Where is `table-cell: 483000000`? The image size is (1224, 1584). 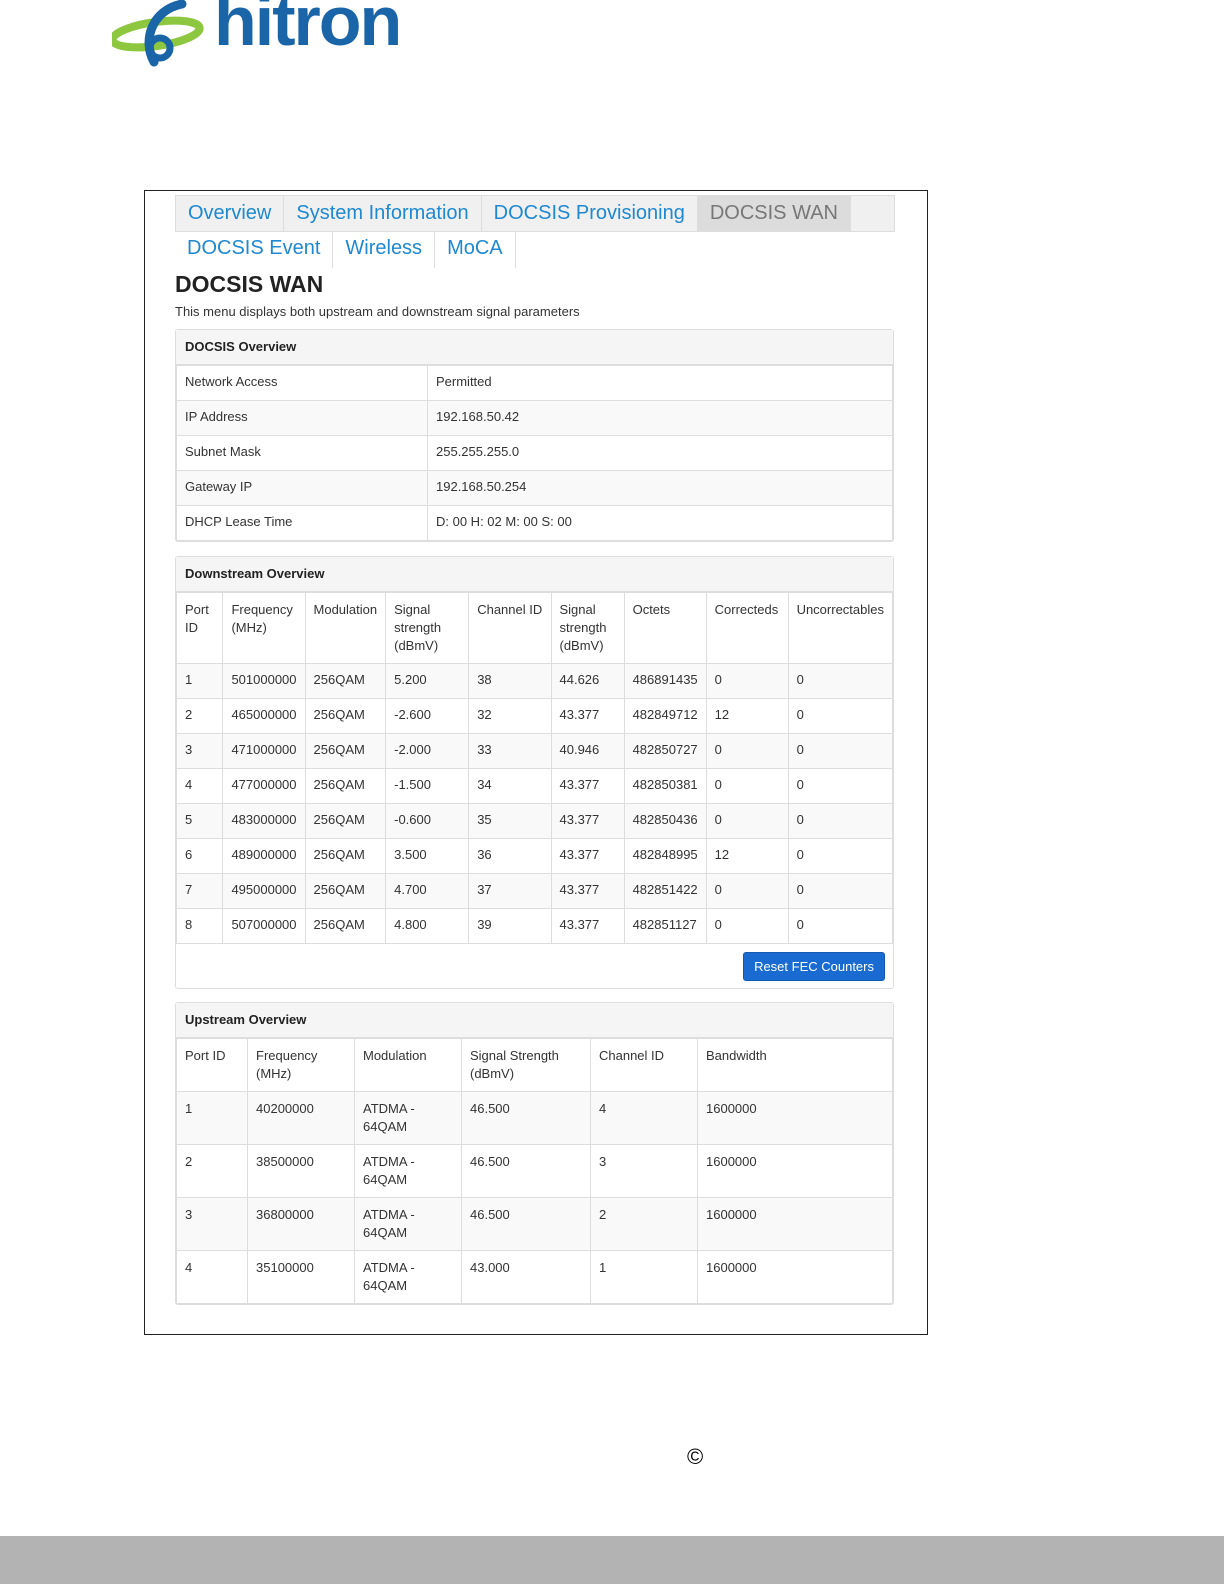
table-cell: 483000000 is located at coordinates (264, 821).